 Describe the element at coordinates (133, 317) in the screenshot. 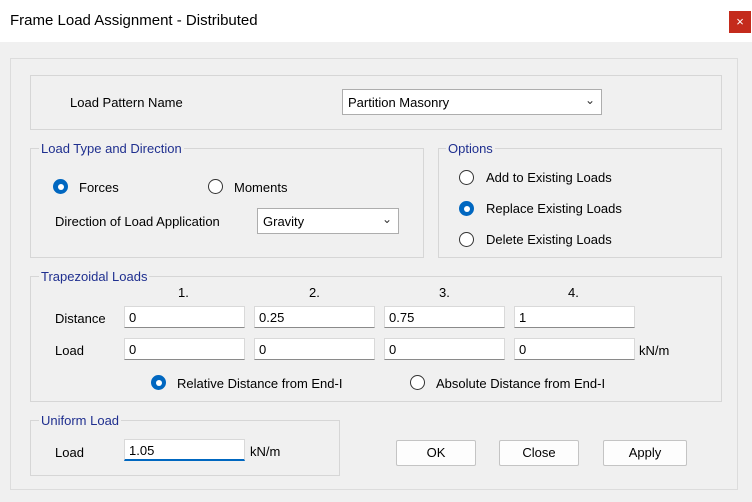

I see `distance-value-1: 0` at that location.